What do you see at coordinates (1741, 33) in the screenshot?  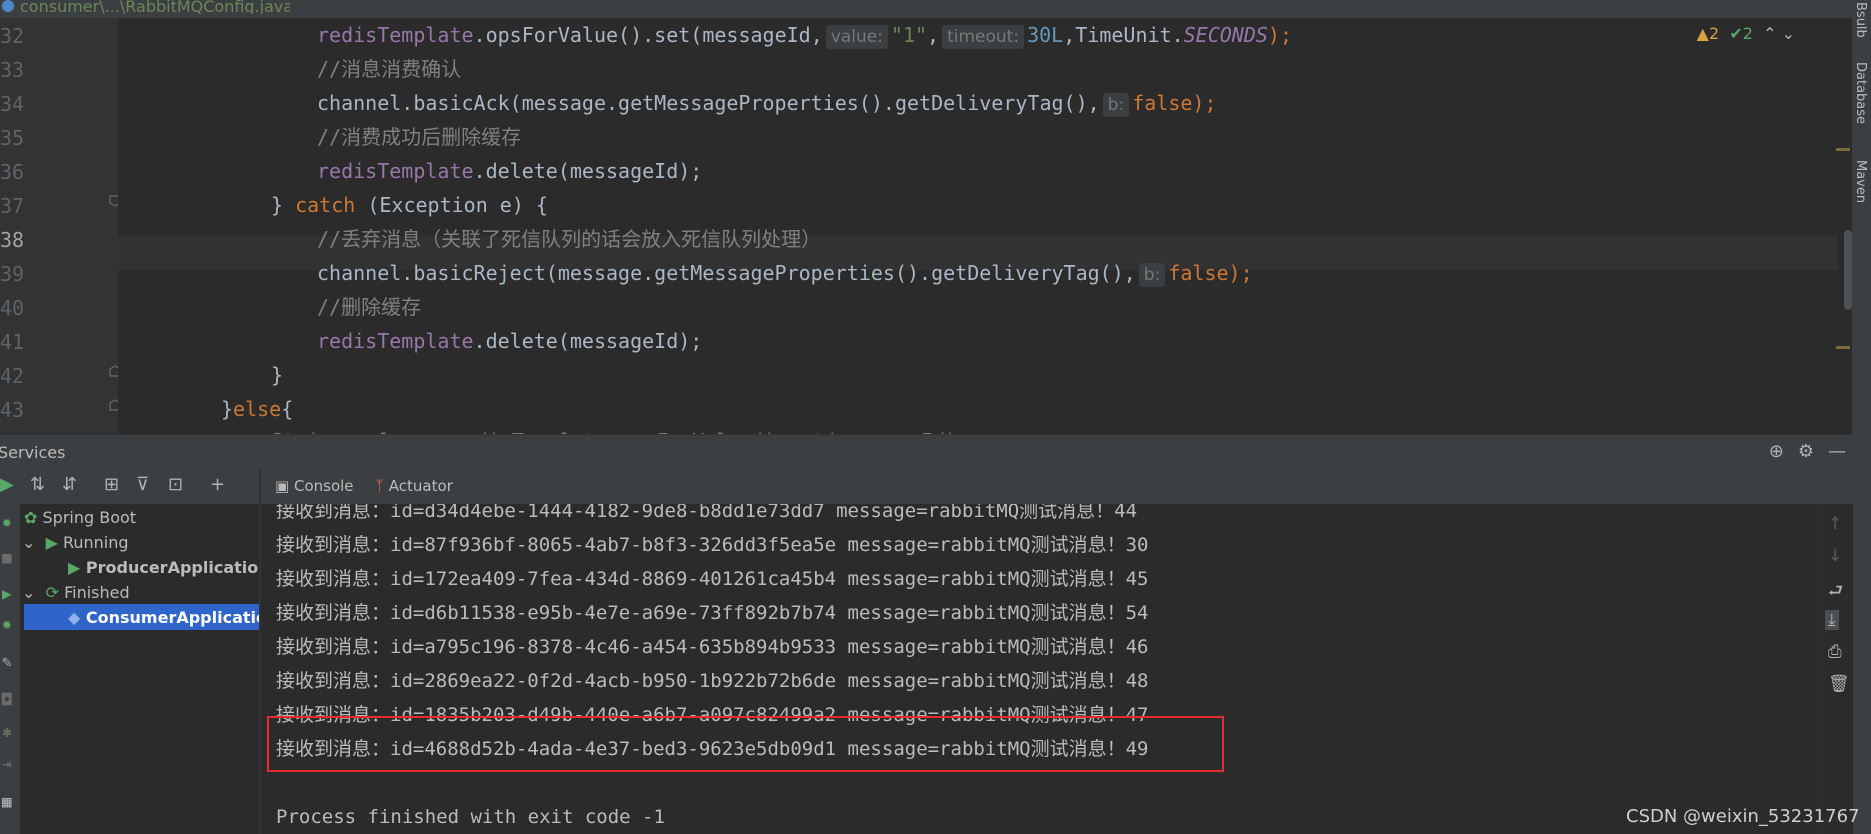 I see `check-count: ✔2` at bounding box center [1741, 33].